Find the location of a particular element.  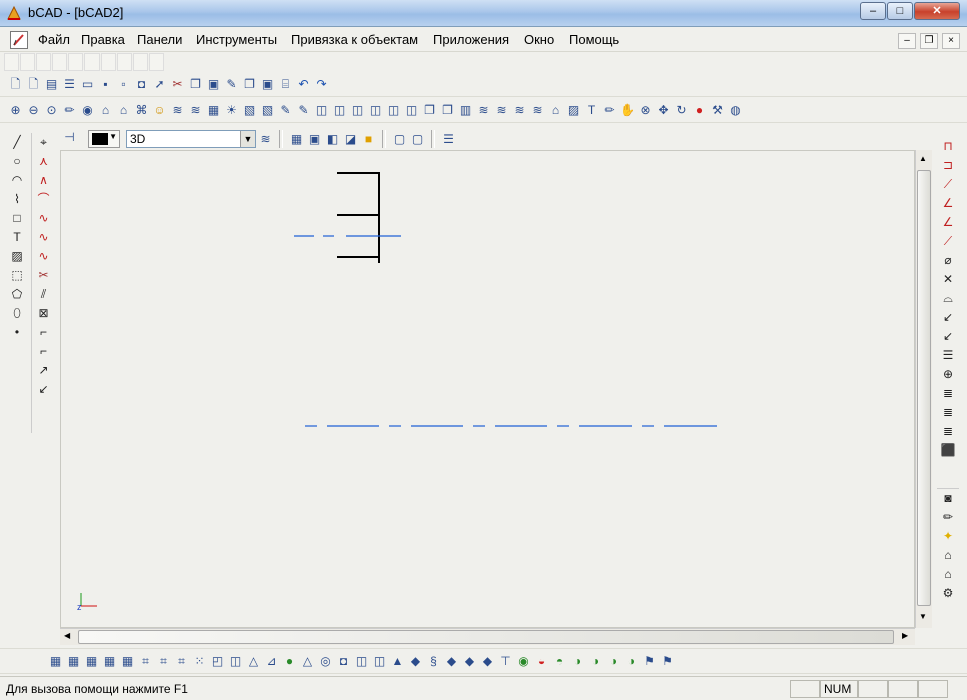

snap-icon: ⌗ is located at coordinates (181, 661).